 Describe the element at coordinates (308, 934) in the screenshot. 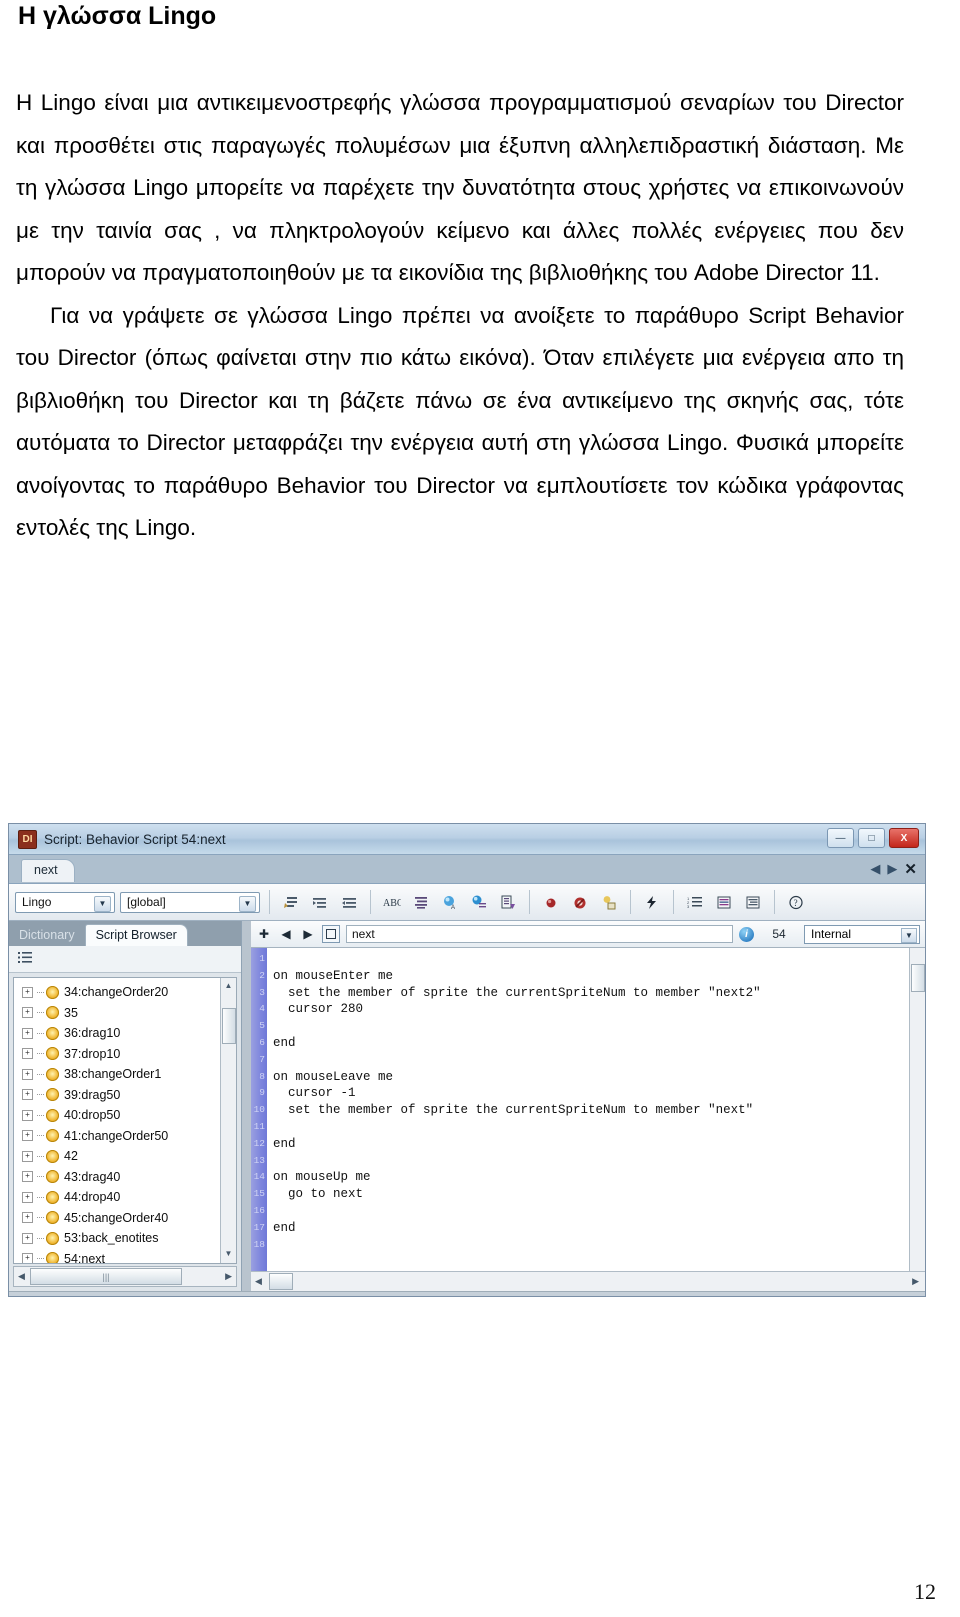

I see `next-script-icon: ▶` at that location.